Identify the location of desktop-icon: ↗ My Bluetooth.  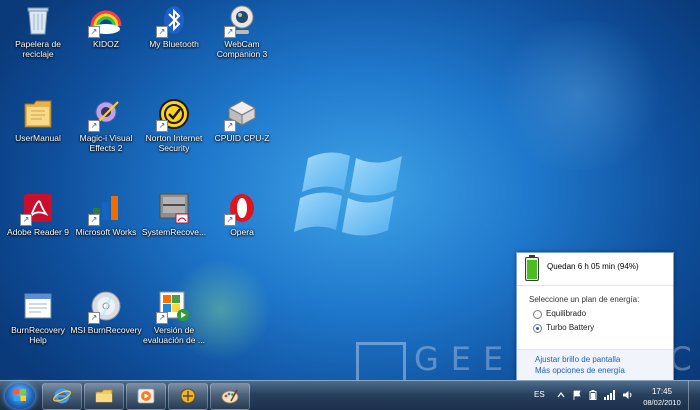
(174, 26).